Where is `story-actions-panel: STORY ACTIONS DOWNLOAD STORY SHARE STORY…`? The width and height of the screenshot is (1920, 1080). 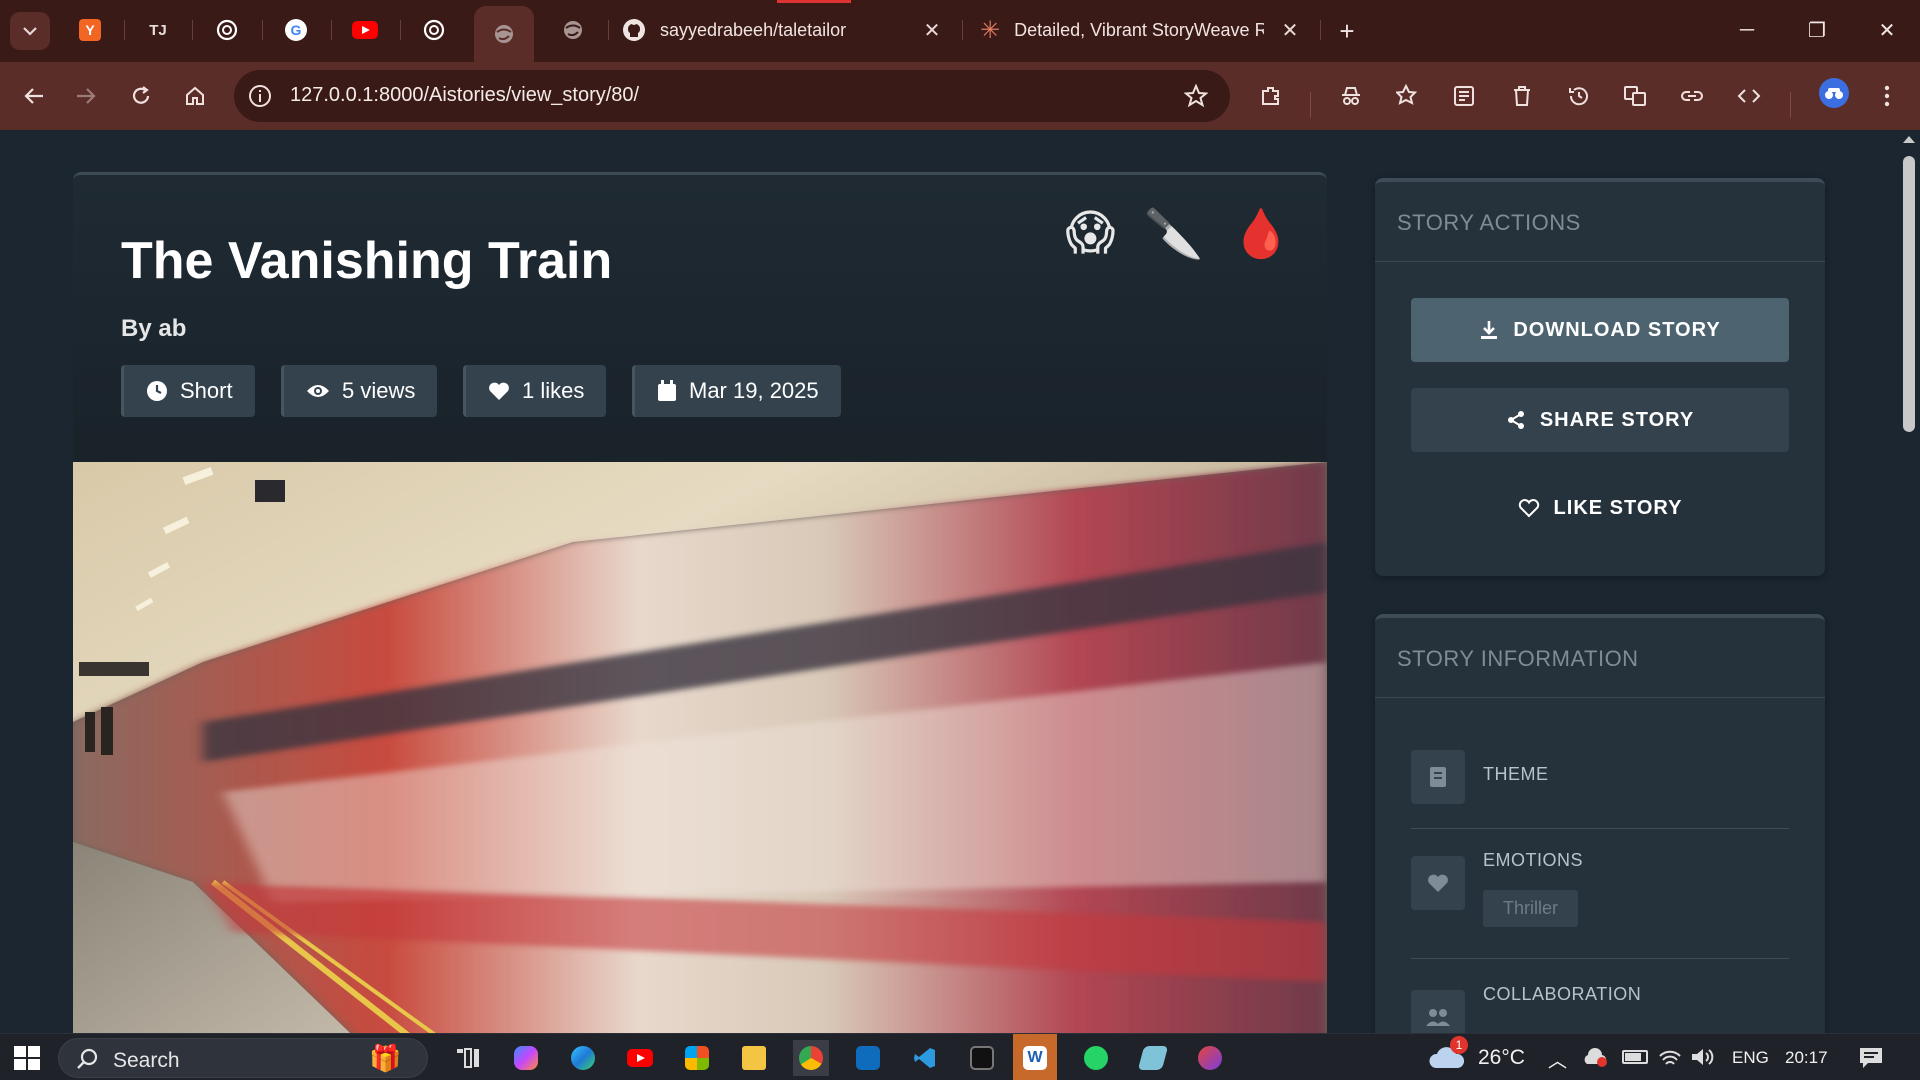
story-actions-panel: STORY ACTIONS DOWNLOAD STORY SHARE STORY… is located at coordinates (1600, 377).